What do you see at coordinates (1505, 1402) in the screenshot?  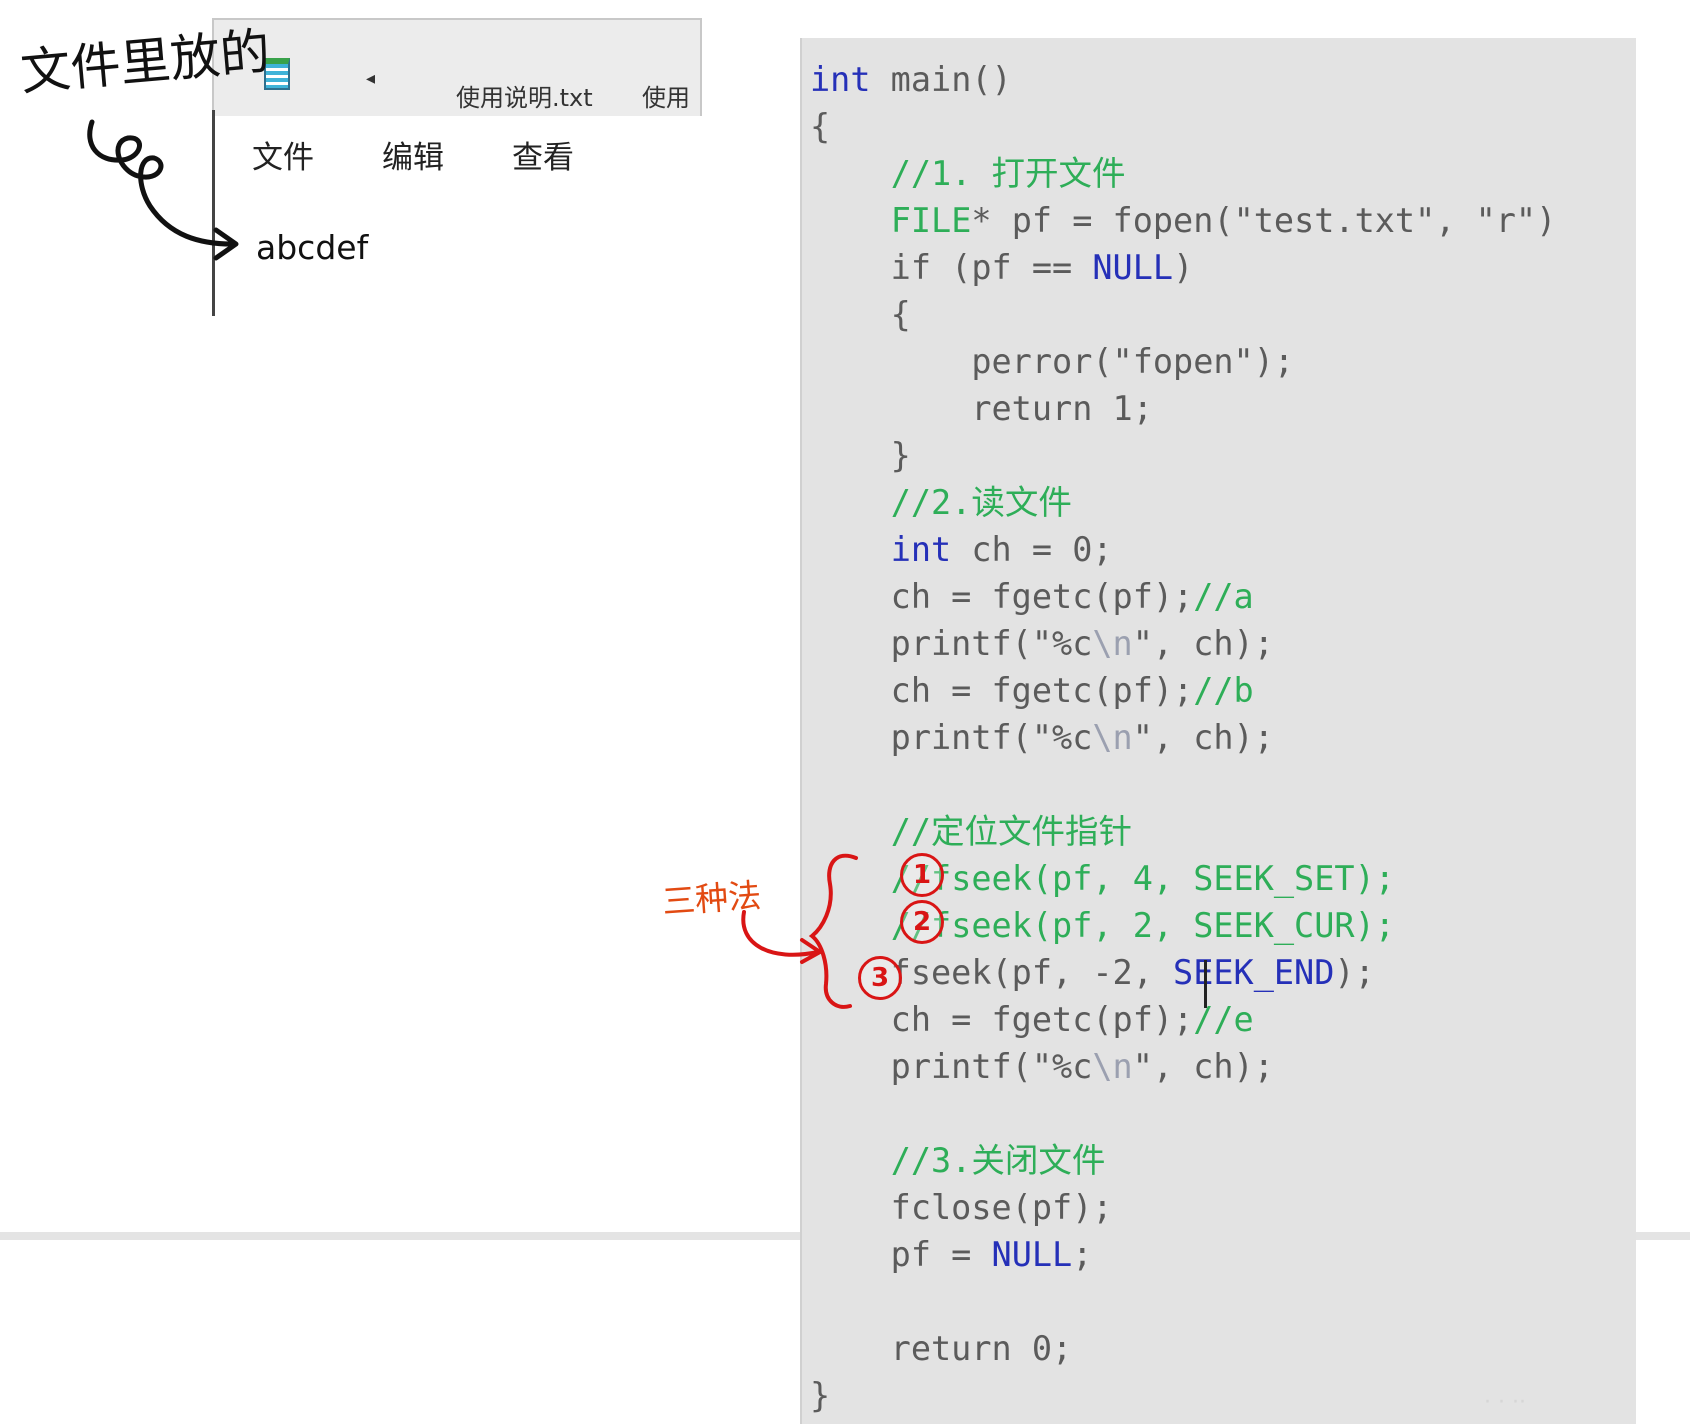 I see `watermark: · · ··` at bounding box center [1505, 1402].